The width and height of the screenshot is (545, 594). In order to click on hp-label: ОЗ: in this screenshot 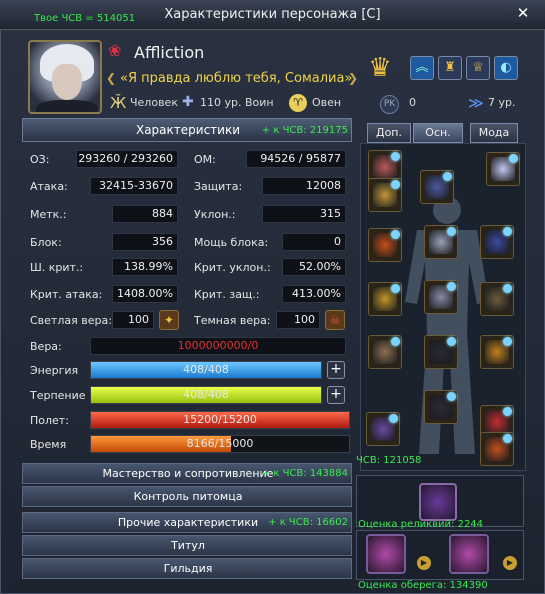, I will do `click(40, 159)`.